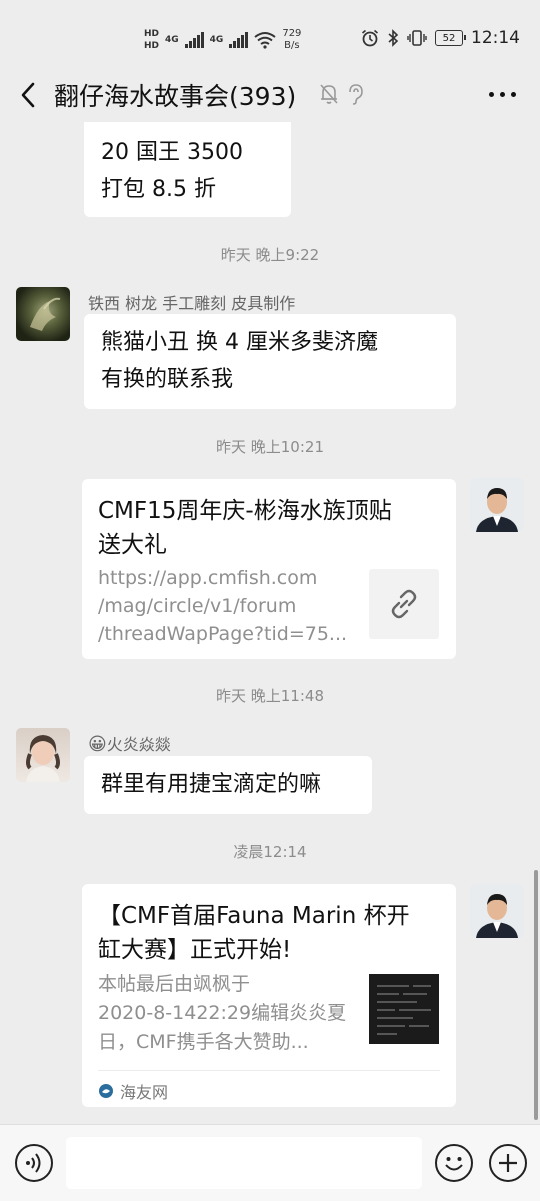 The image size is (540, 1201). I want to click on message-bubble: 群里有用捷宝滴定的嘛, so click(228, 785).